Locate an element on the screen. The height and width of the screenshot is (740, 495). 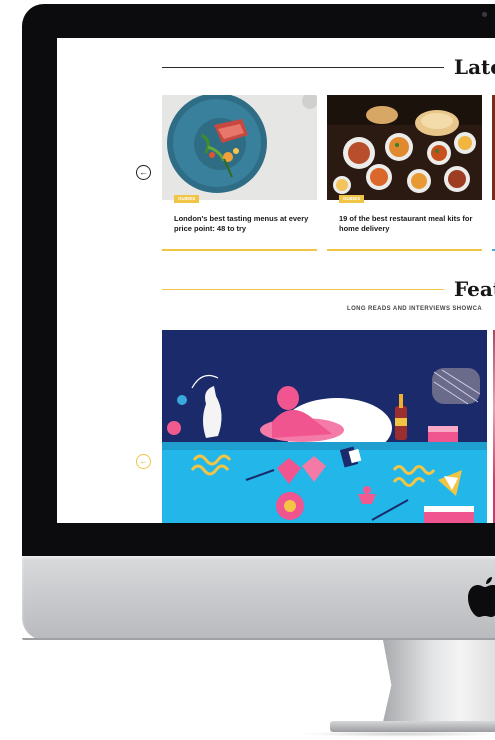
article-image-meal-kits is located at coordinates (404, 147).